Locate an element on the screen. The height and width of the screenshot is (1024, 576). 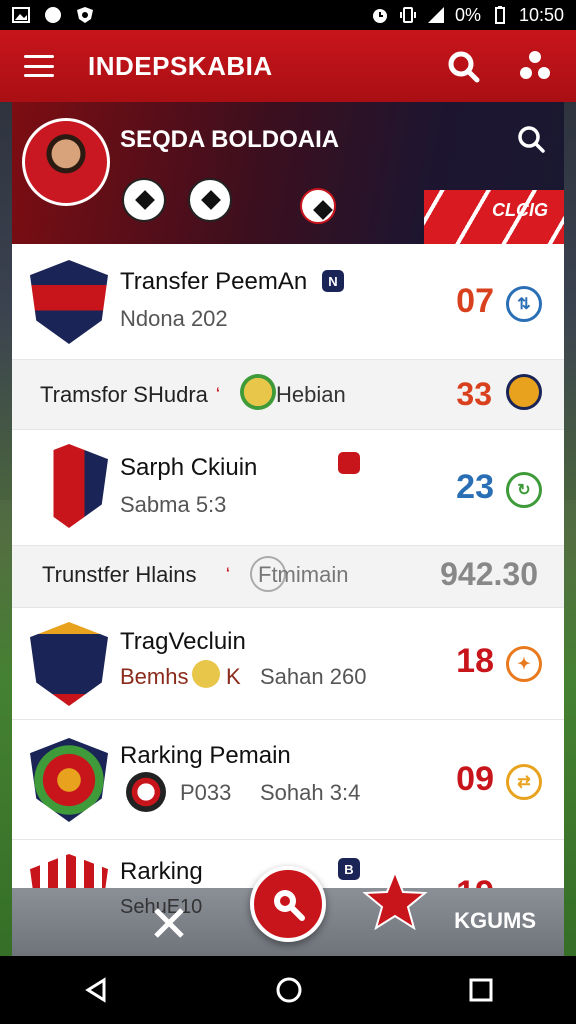
status-bar: 0% 10:50 is located at coordinates (288, 15).